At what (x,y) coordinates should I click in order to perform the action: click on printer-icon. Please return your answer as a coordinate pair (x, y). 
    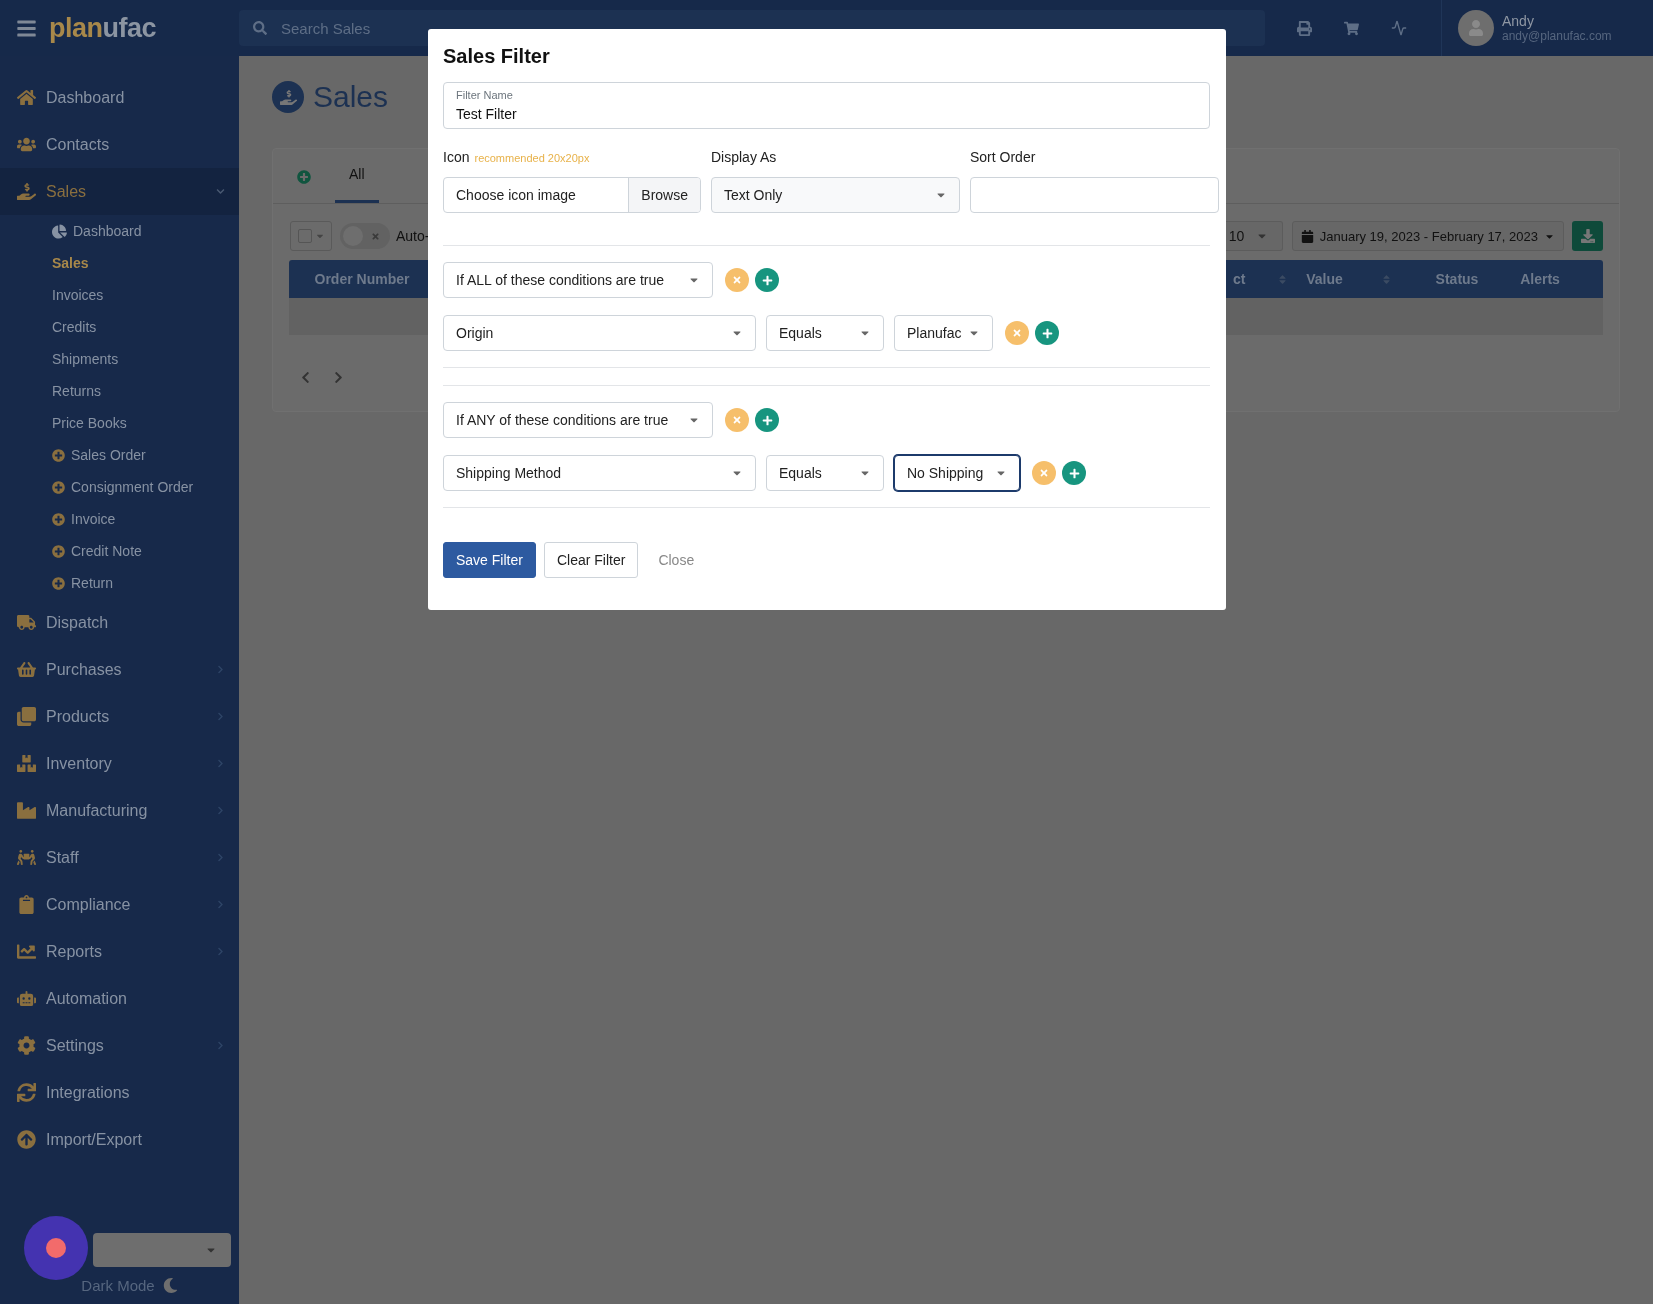
    Looking at the image, I should click on (1304, 28).